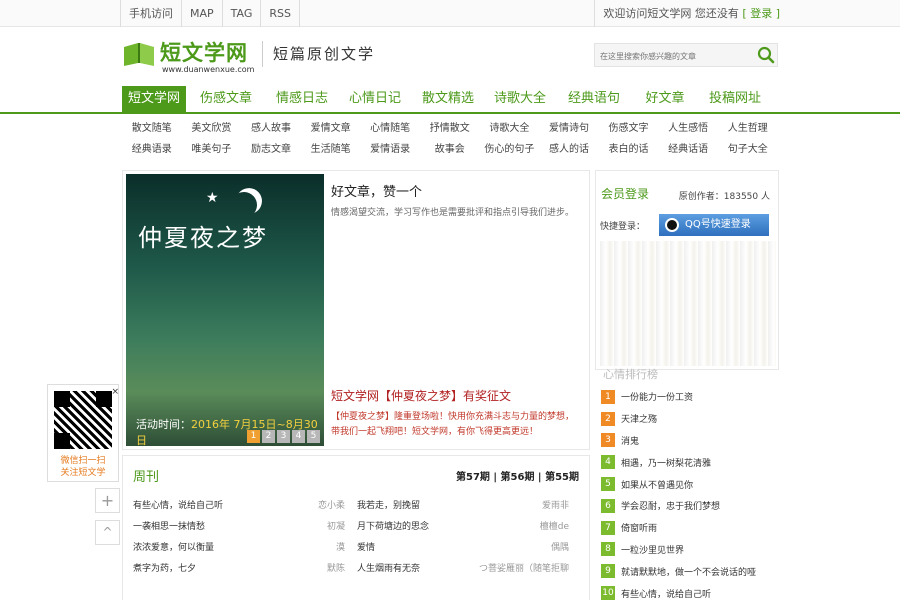  Describe the element at coordinates (469, 548) in the screenshot. I see `weekly-item: 爱情 偶隅` at that location.